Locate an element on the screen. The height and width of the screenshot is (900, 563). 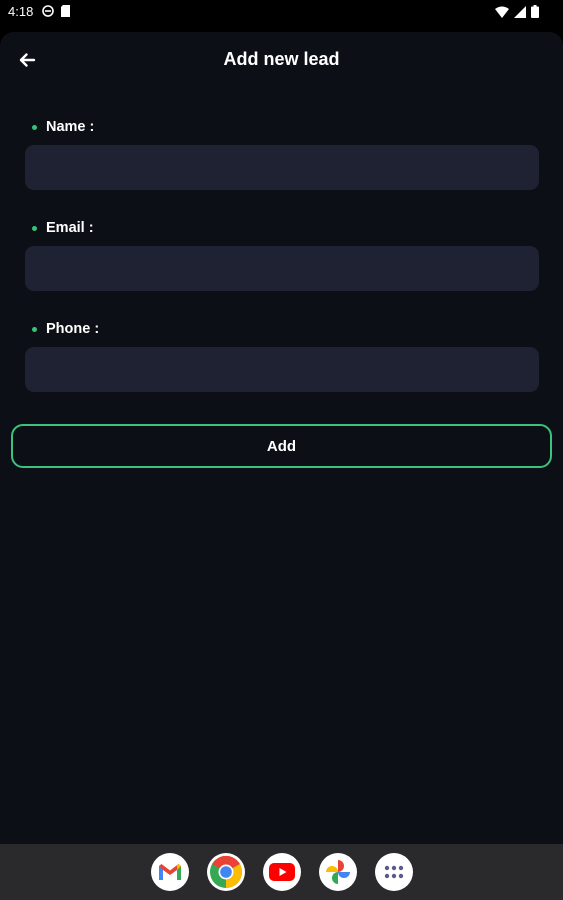
phone-label: Phone : is located at coordinates (65, 329).